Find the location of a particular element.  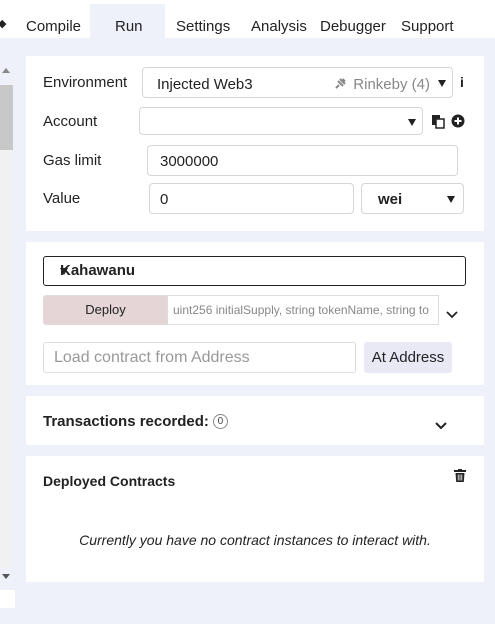

tab-overflow-icon: ◆ is located at coordinates (3, 23).